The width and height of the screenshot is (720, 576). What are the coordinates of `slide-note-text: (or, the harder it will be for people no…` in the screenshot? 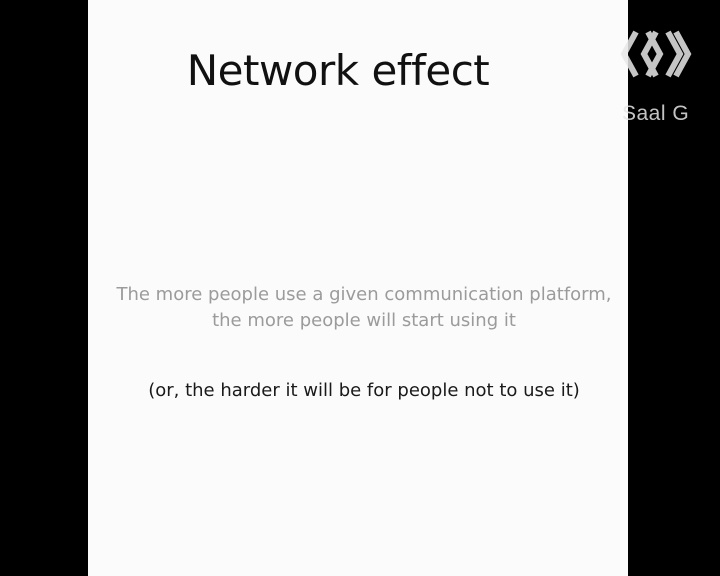 It's located at (364, 390).